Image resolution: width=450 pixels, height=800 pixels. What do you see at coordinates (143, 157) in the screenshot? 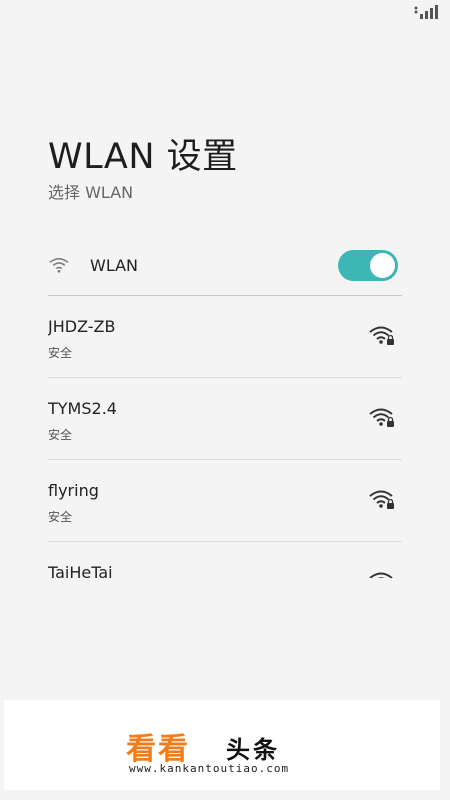
I see `page-title: WLAN 设置` at bounding box center [143, 157].